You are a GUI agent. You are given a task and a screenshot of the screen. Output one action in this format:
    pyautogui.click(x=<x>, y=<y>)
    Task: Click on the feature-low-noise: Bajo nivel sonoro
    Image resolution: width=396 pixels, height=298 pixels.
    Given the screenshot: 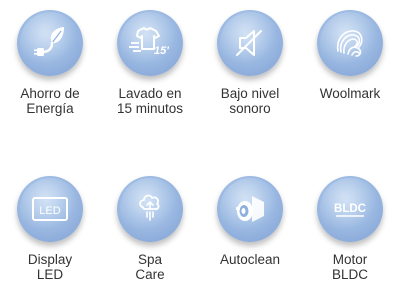 What is the action you would take?
    pyautogui.click(x=250, y=63)
    